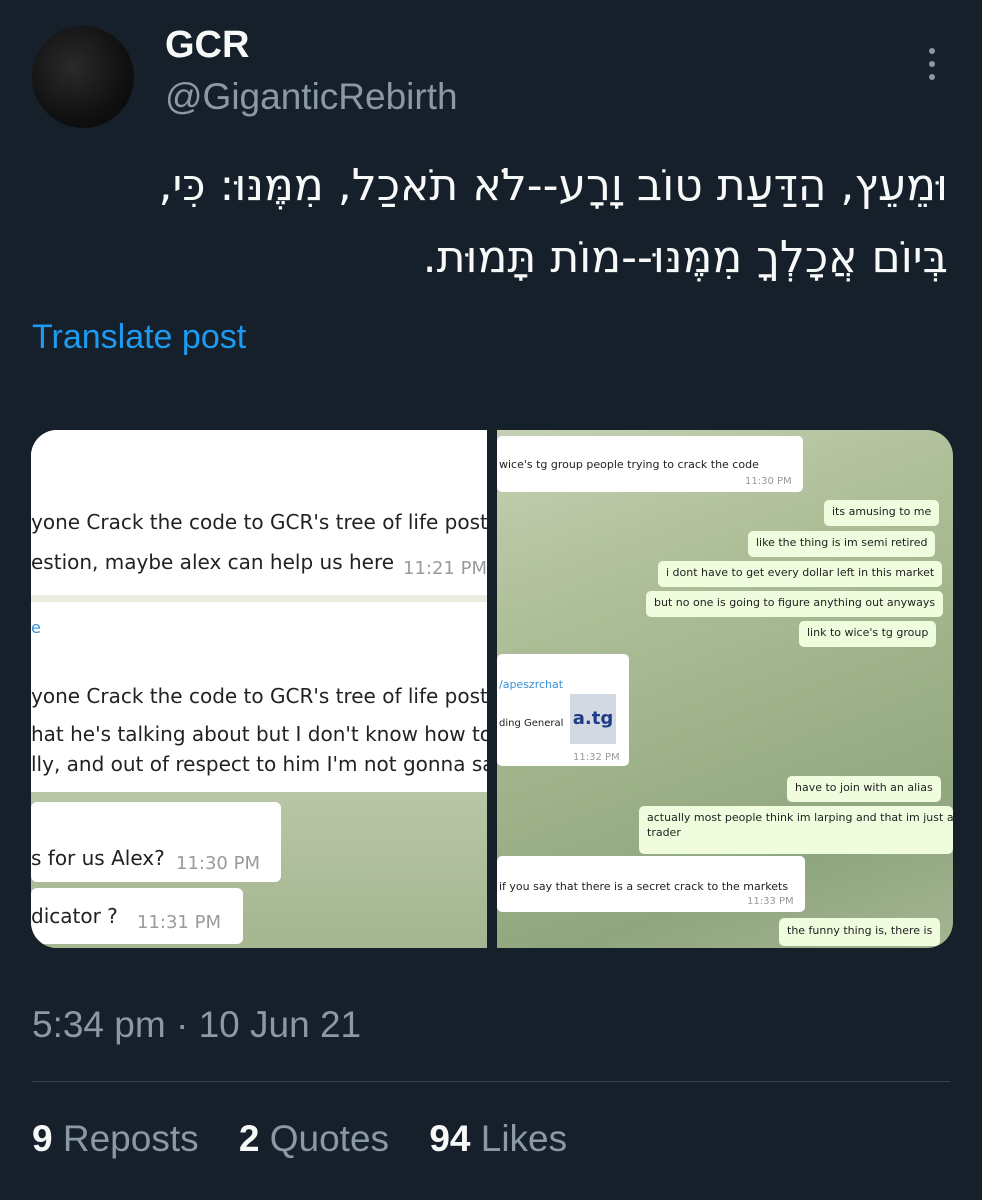 The image size is (982, 1200). I want to click on translate-post-link: Translate post, so click(139, 337).